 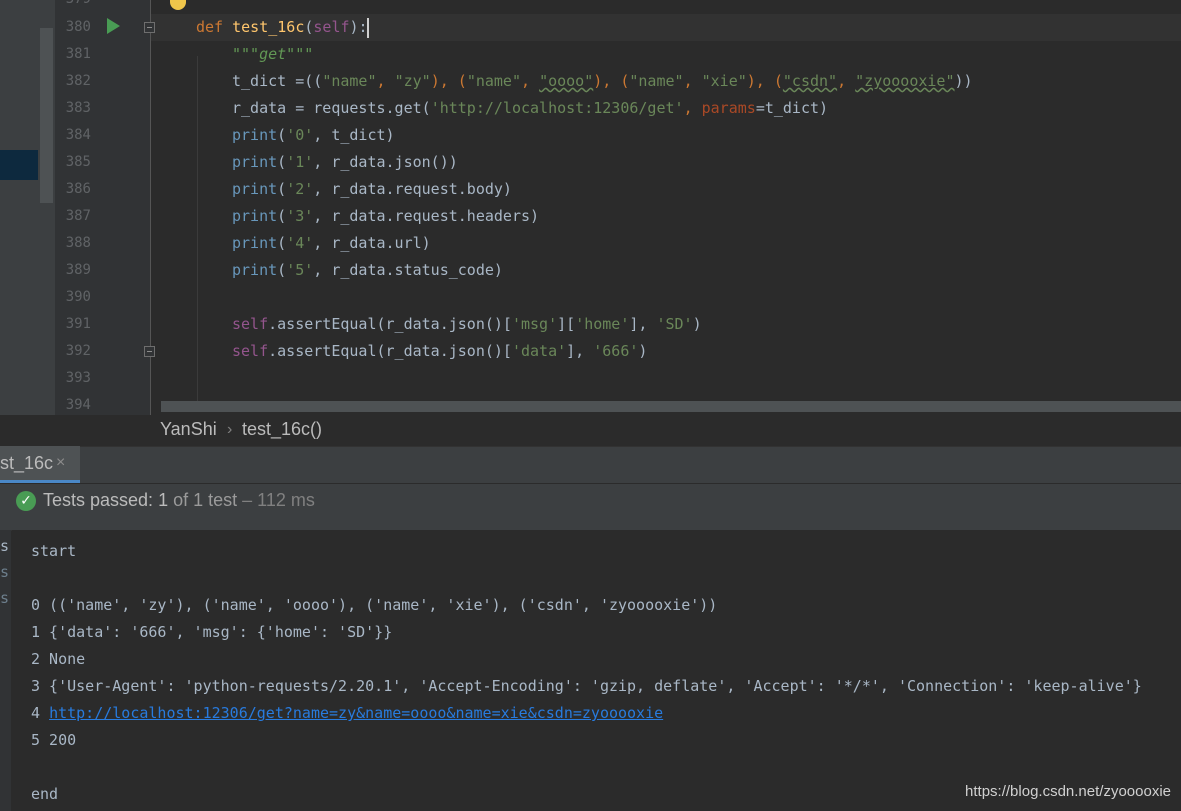 What do you see at coordinates (60, 463) in the screenshot?
I see `close-icon: ×` at bounding box center [60, 463].